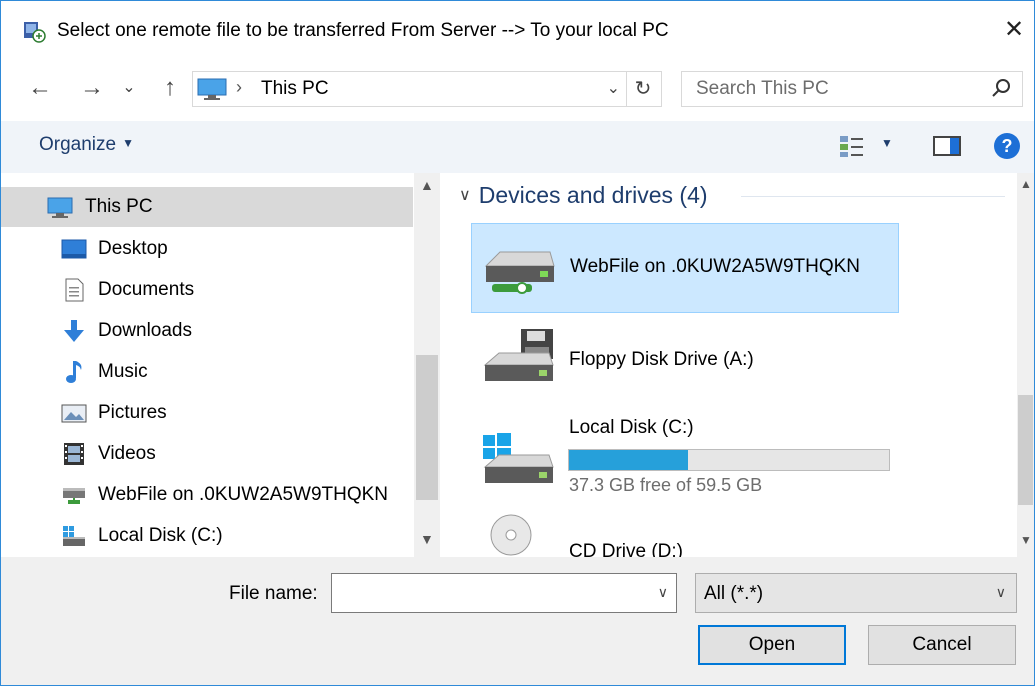 This screenshot has width=1035, height=686. I want to click on file-name-input, so click(488, 593).